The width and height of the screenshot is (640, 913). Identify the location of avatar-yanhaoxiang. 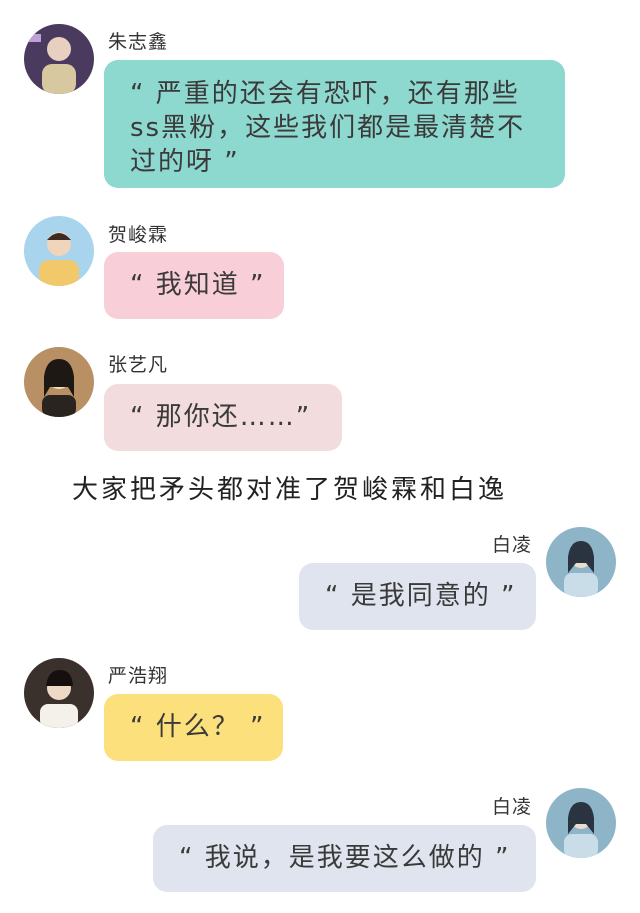
(59, 693).